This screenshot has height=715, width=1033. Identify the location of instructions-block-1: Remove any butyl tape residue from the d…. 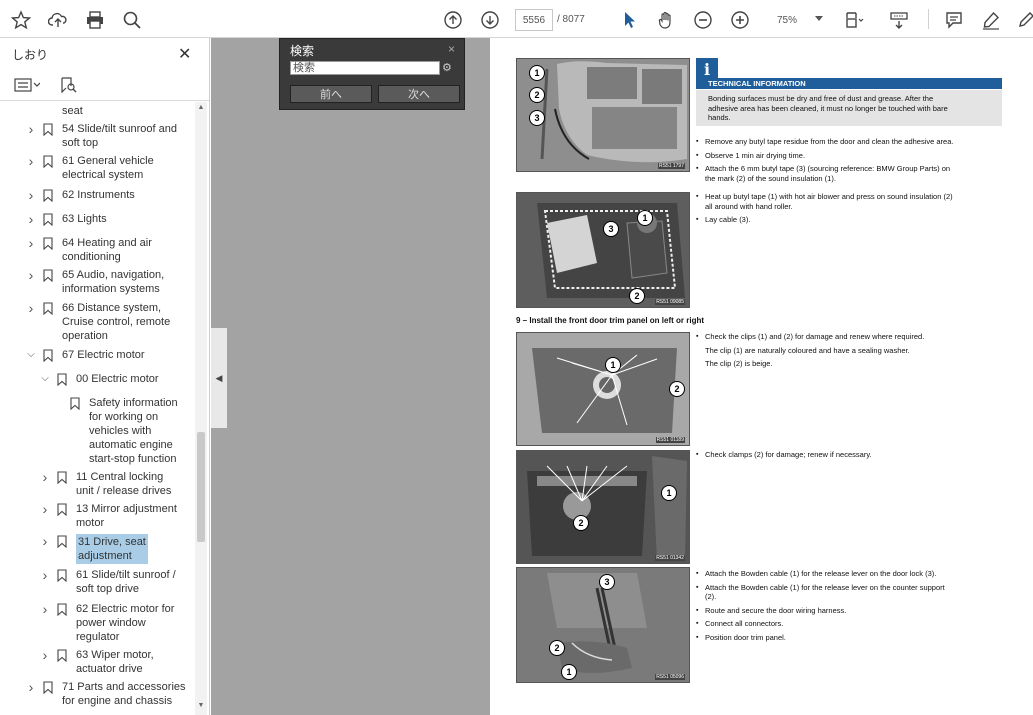
(848, 162).